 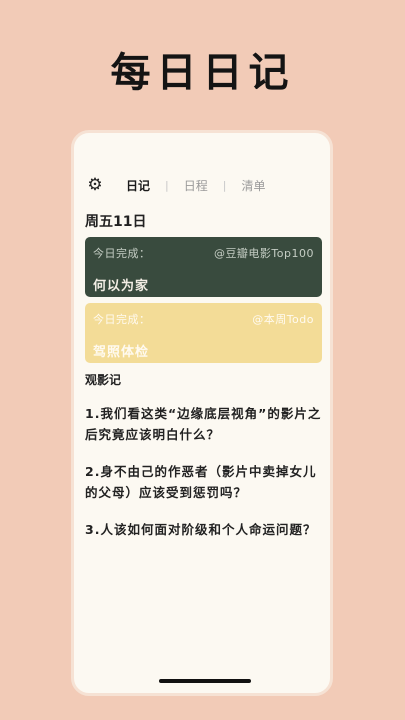 I want to click on diary-paragraph: 1.我们看这类“边缘底层视角”的影片之后究竟应该明白什么？, so click(x=205, y=424).